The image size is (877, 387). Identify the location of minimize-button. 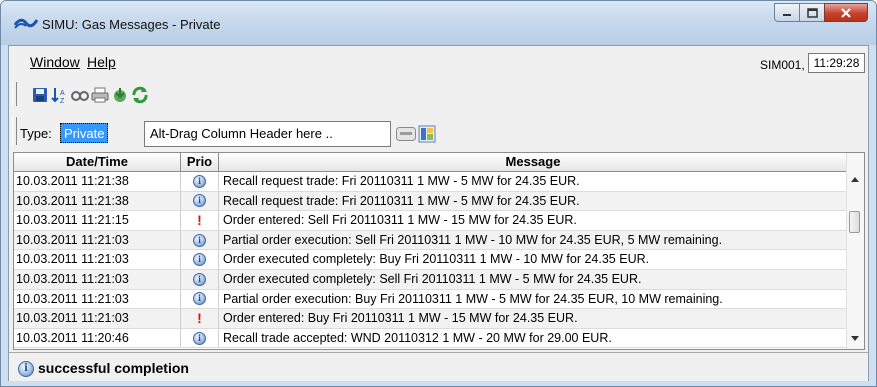
(787, 12).